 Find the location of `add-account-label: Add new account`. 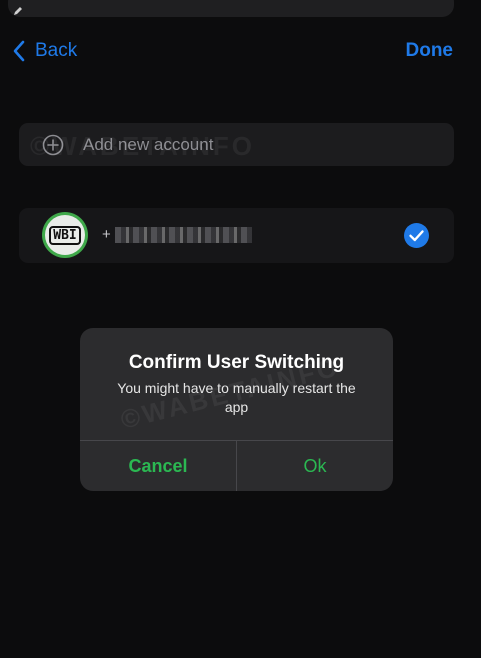

add-account-label: Add new account is located at coordinates (148, 144).